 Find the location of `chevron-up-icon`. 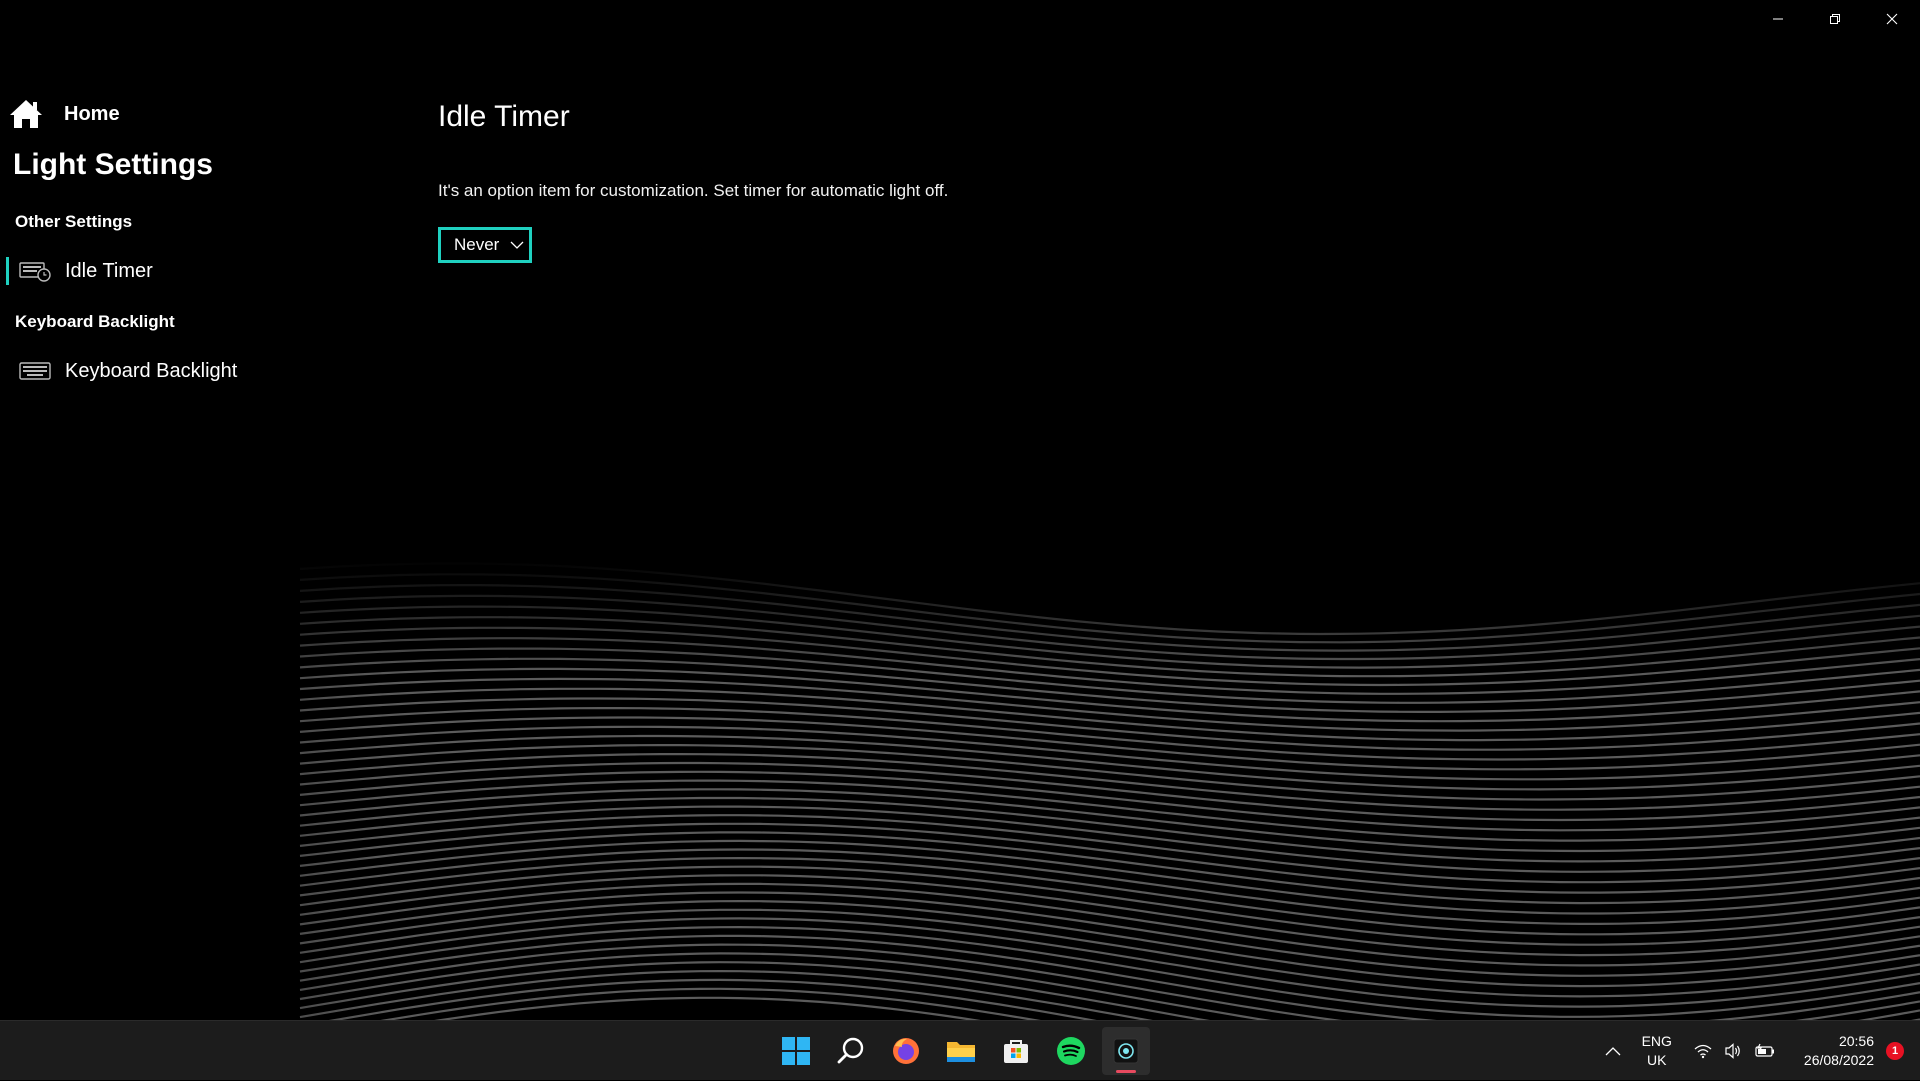

chevron-up-icon is located at coordinates (1613, 1051).